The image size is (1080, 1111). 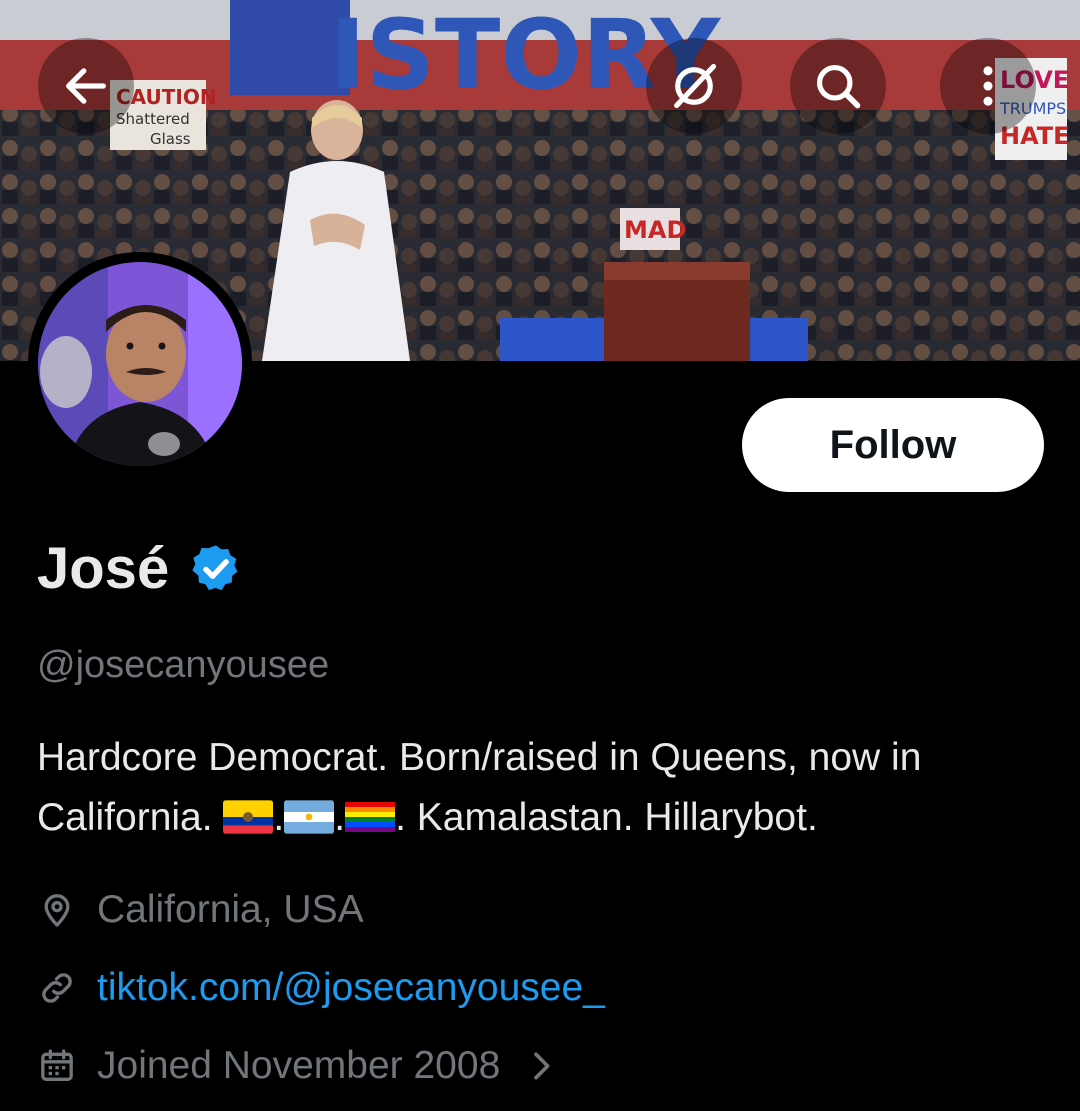 I want to click on avatar, so click(x=140, y=364).